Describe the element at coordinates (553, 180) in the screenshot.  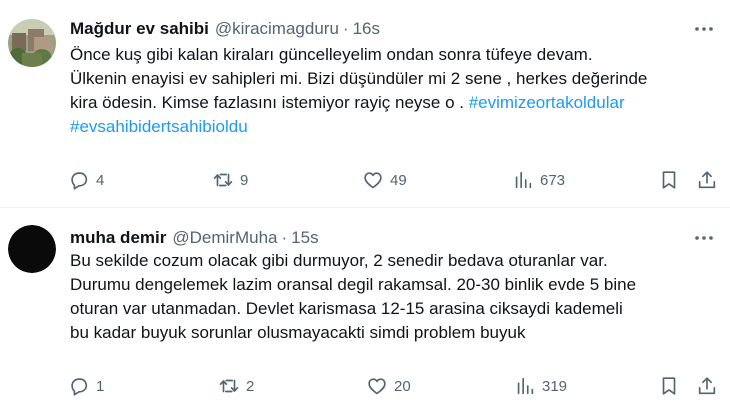
I see `view-count: 673` at that location.